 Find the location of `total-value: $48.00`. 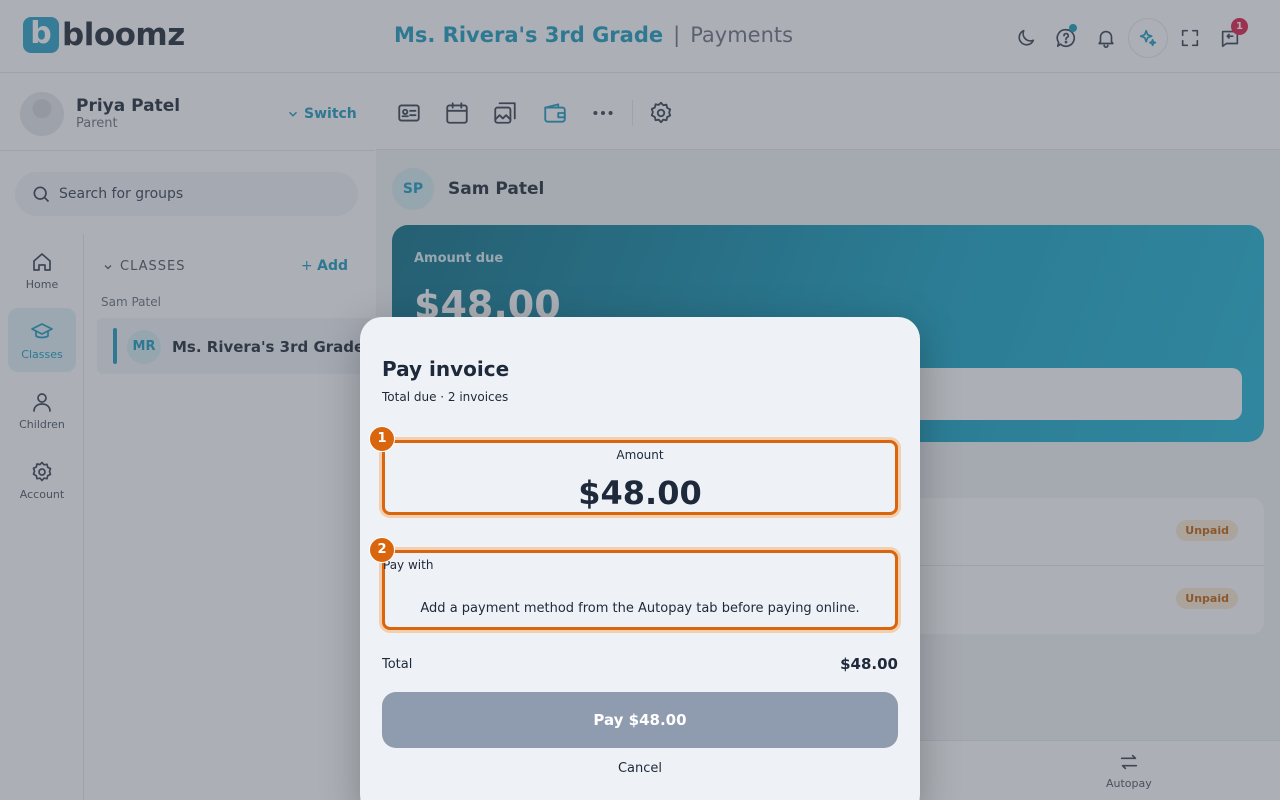

total-value: $48.00 is located at coordinates (869, 664).